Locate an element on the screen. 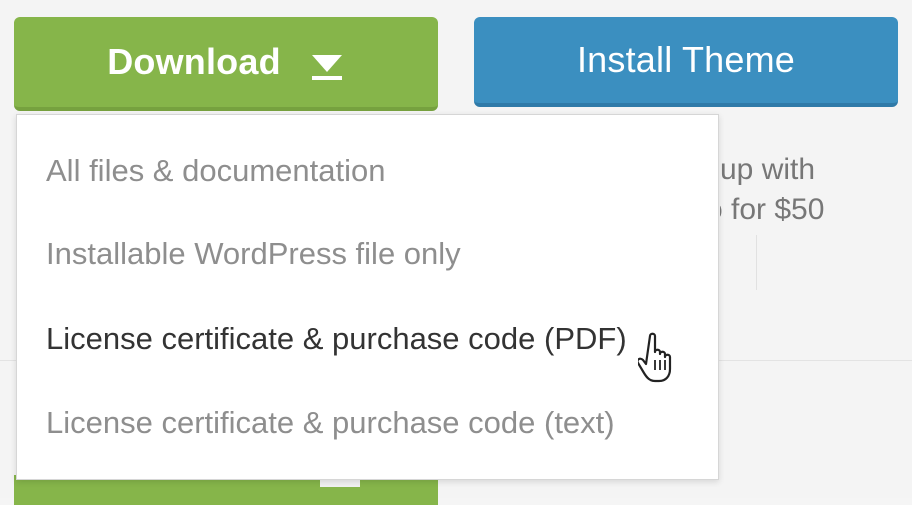 The height and width of the screenshot is (505, 912). install-theme-button-label: Install Theme is located at coordinates (686, 59).